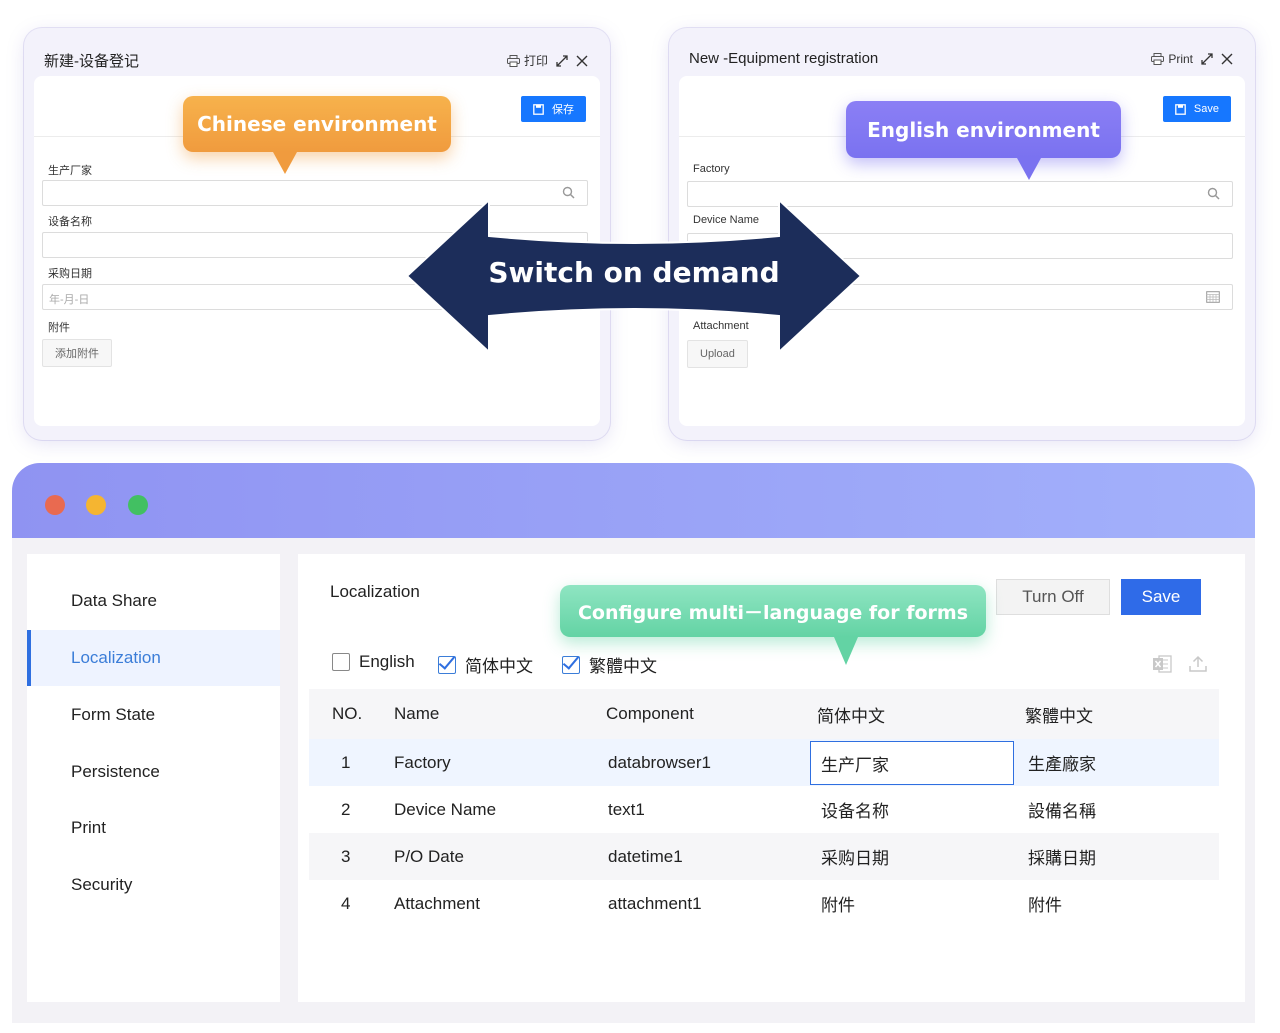 Image resolution: width=1280 pixels, height=1033 pixels. What do you see at coordinates (983, 129) in the screenshot?
I see `callout-text: English environment` at bounding box center [983, 129].